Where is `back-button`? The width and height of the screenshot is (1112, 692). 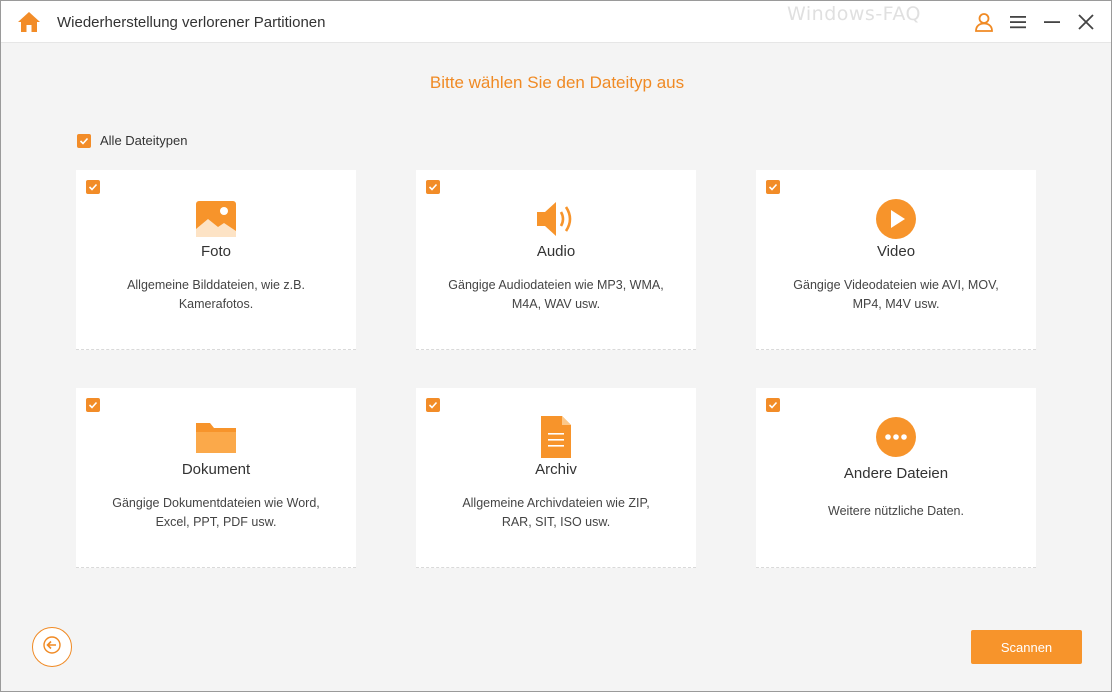 back-button is located at coordinates (52, 647).